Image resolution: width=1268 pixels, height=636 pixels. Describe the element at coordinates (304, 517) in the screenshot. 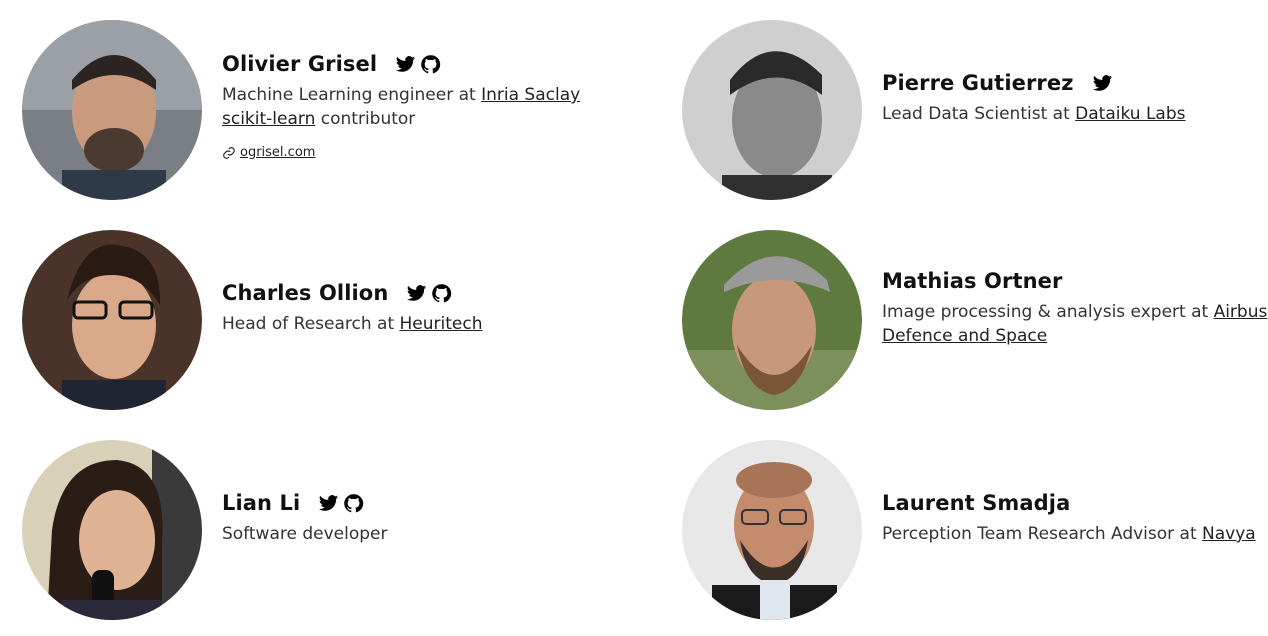

I see `person-info: Lian Li Software developer` at that location.